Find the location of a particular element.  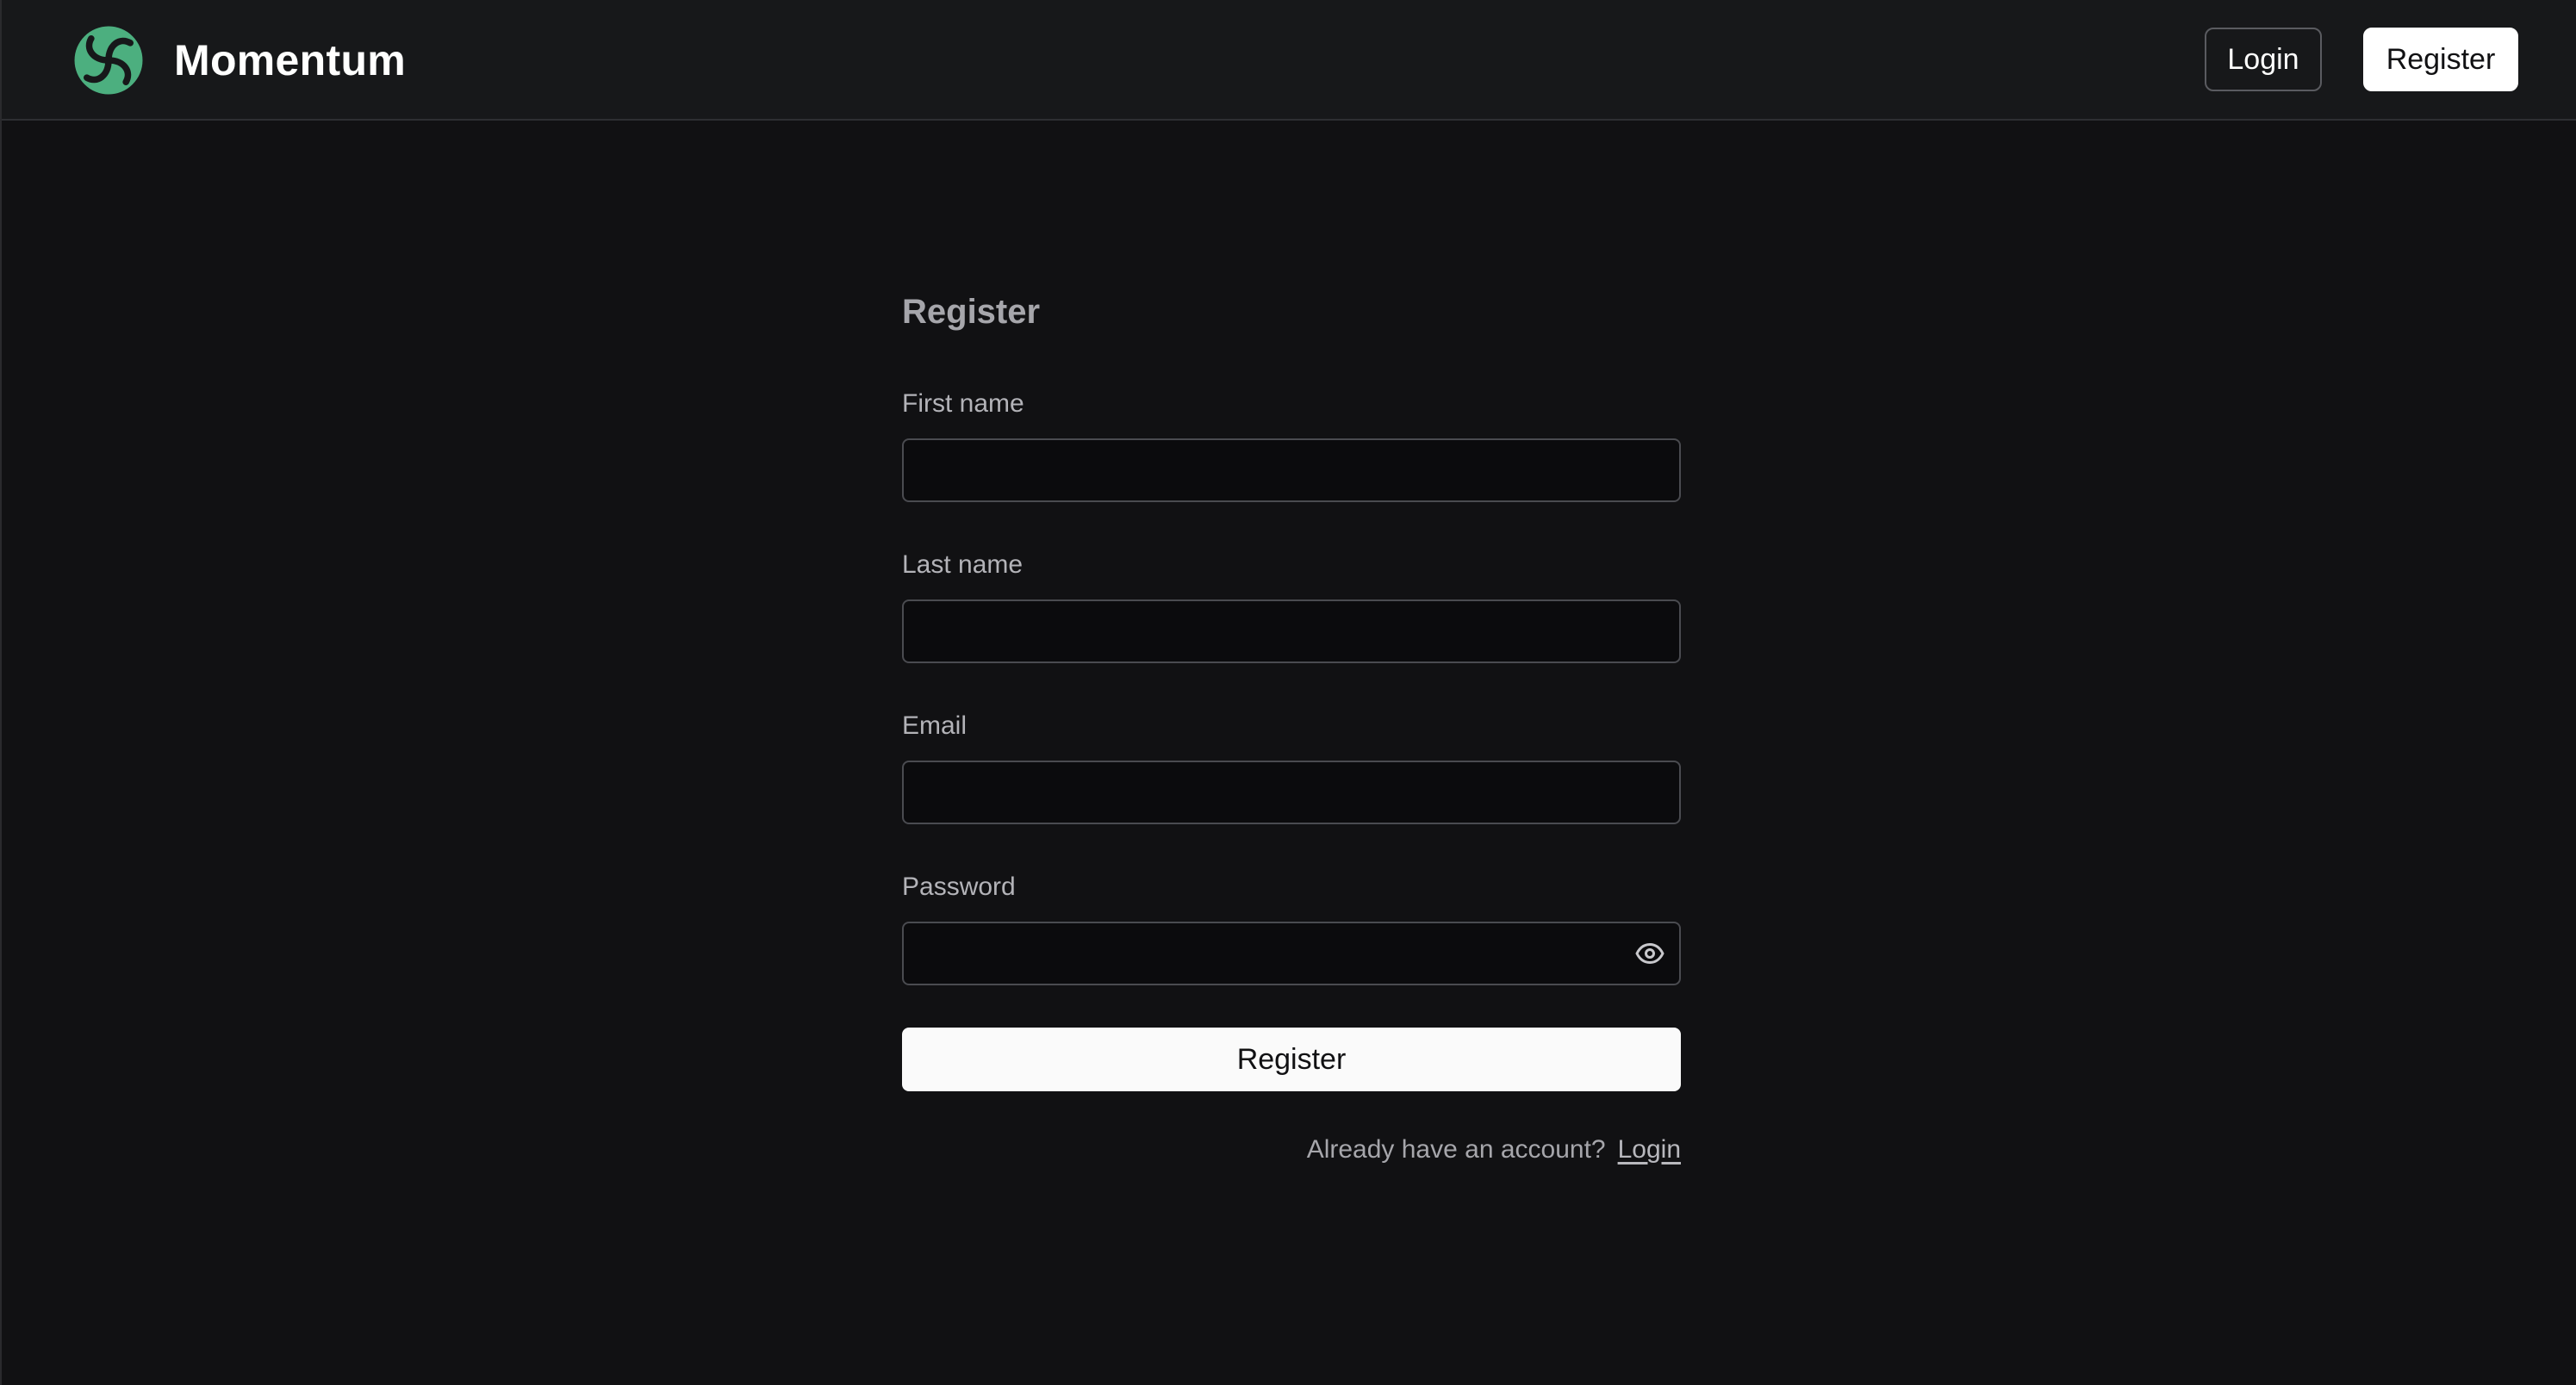

password-input is located at coordinates (1292, 954).